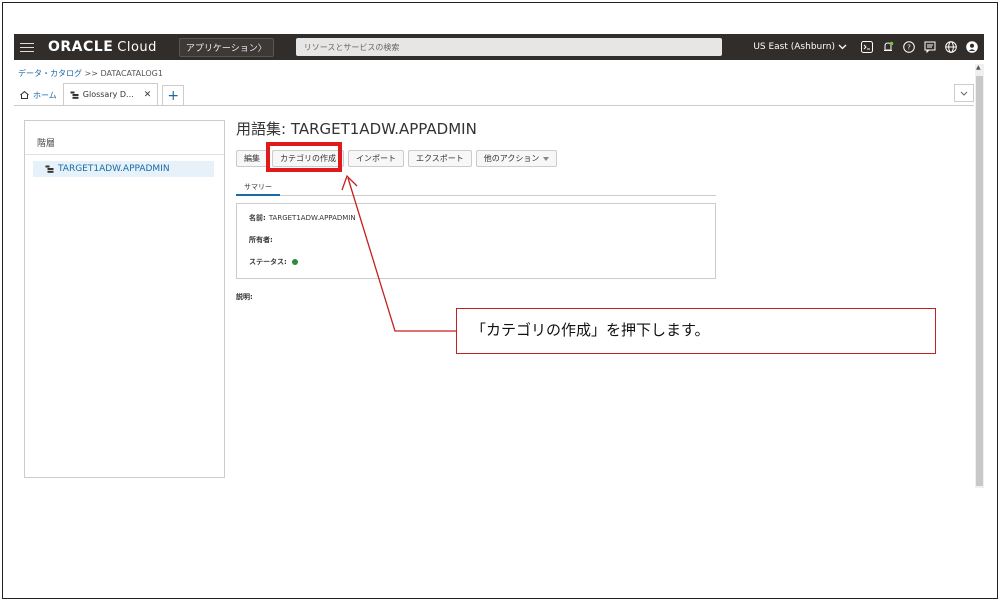 This screenshot has width=1000, height=601. Describe the element at coordinates (867, 47) in the screenshot. I see `terminal-icon` at that location.